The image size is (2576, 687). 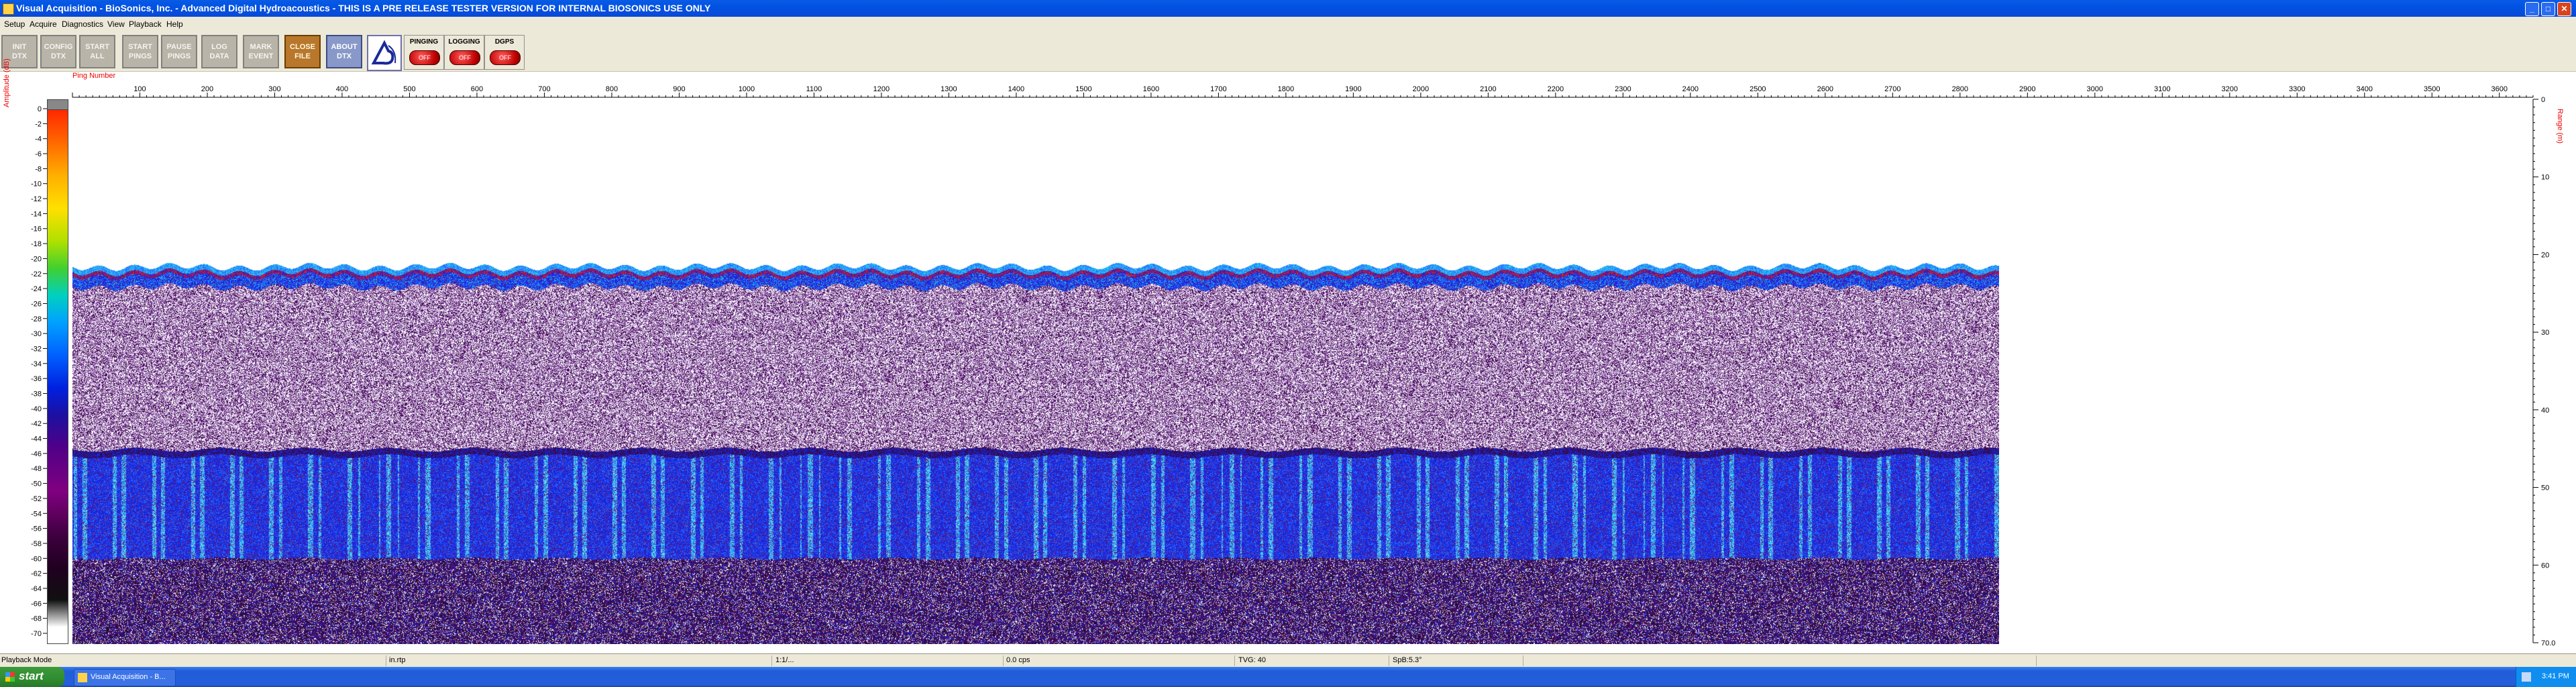 What do you see at coordinates (302, 51) in the screenshot?
I see `close-file-button: CLOSE FILE` at bounding box center [302, 51].